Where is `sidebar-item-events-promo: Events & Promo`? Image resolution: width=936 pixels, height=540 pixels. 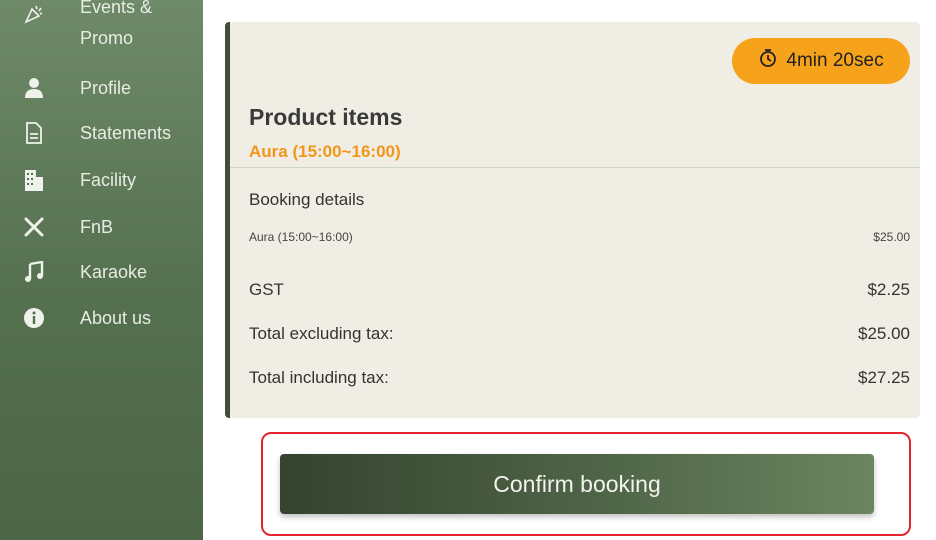
sidebar-item-events-promo: Events & Promo is located at coordinates (101, 29).